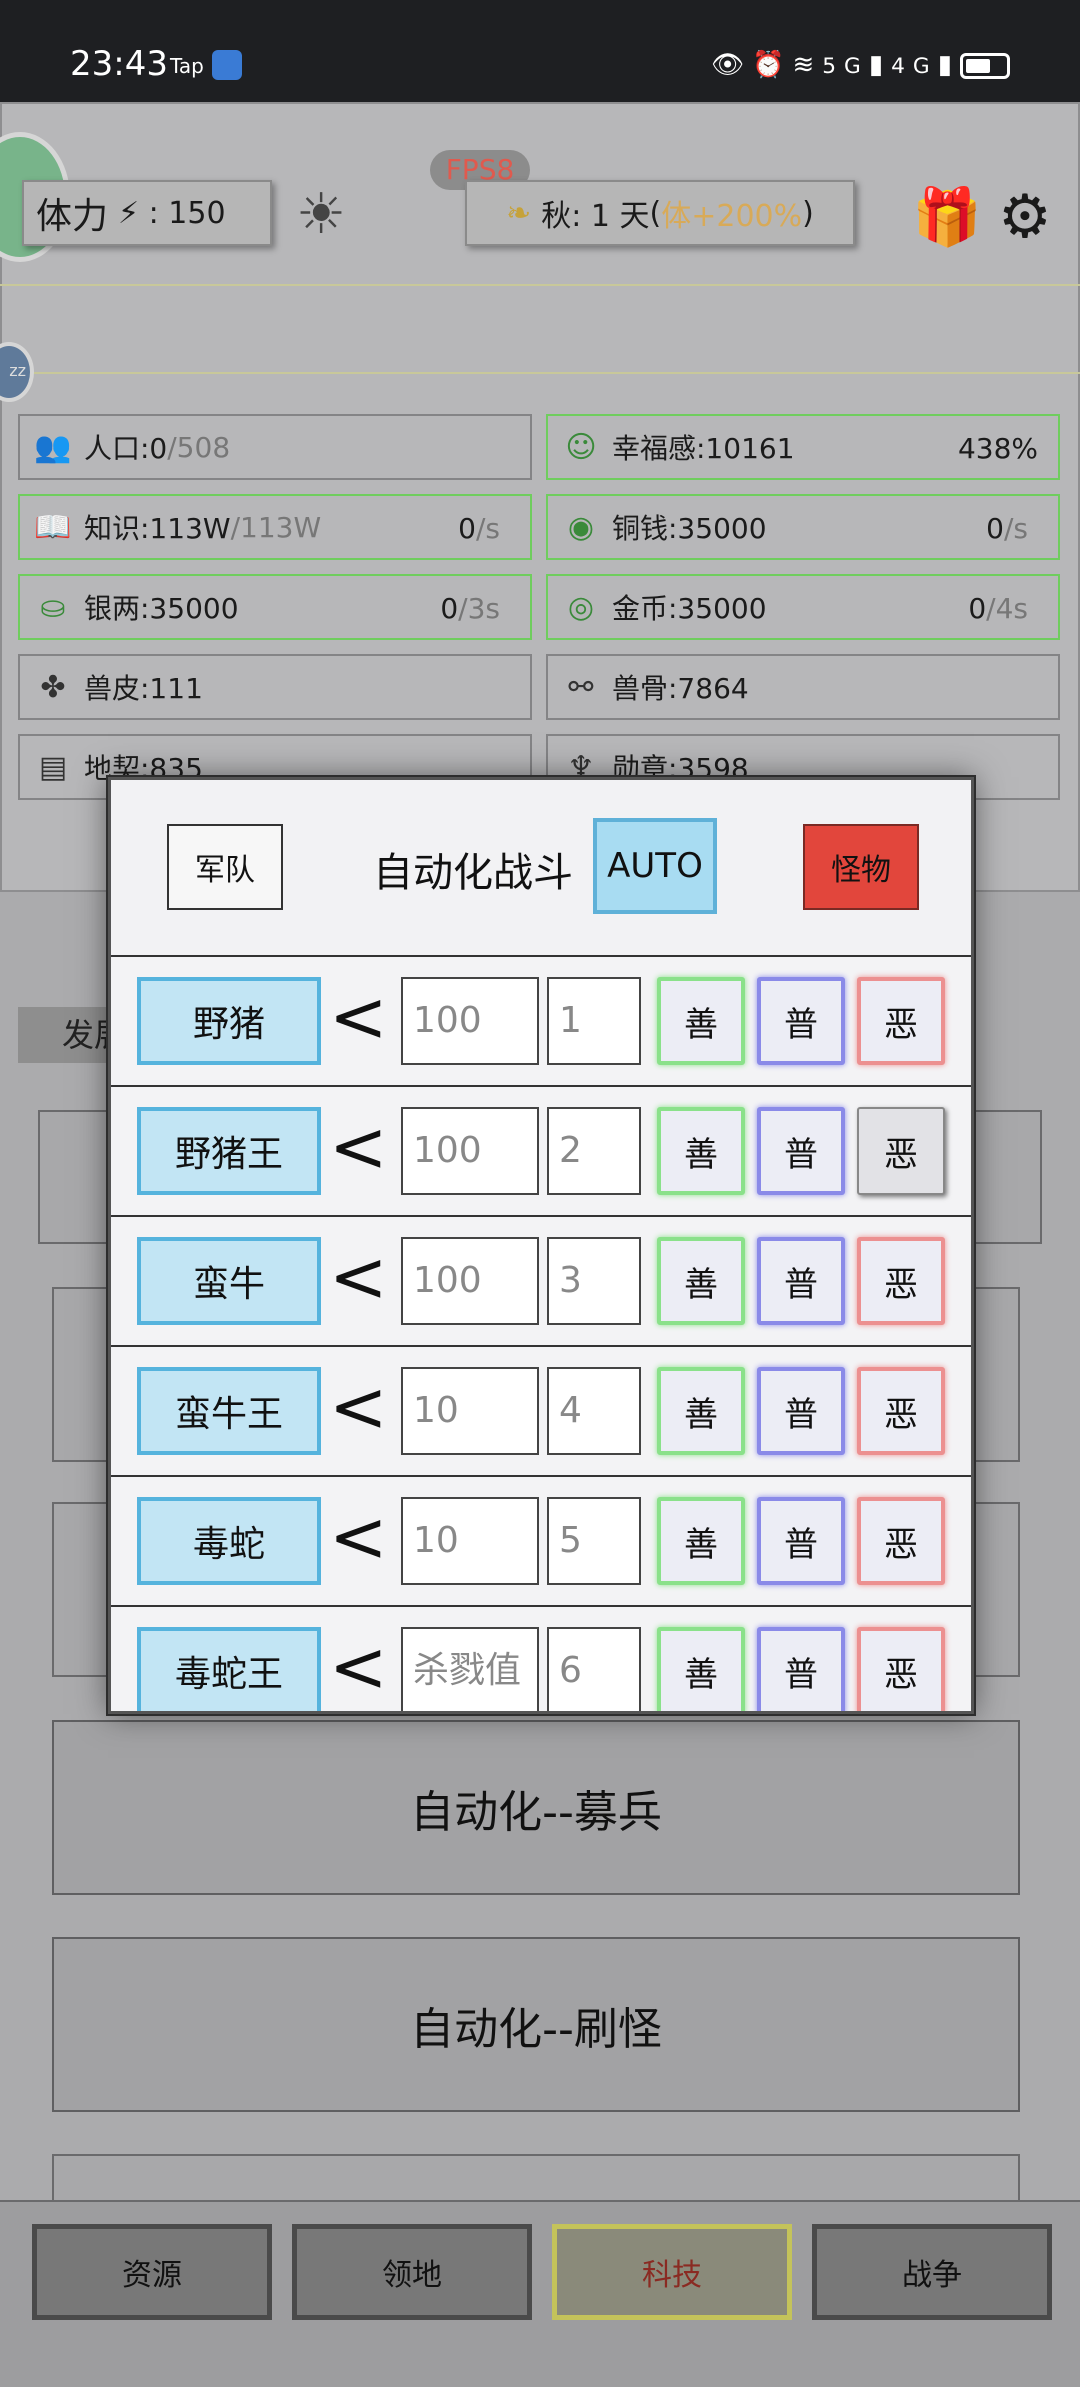 The width and height of the screenshot is (1080, 2387). What do you see at coordinates (732, 65) in the screenshot?
I see `eye-icon: 👁` at bounding box center [732, 65].